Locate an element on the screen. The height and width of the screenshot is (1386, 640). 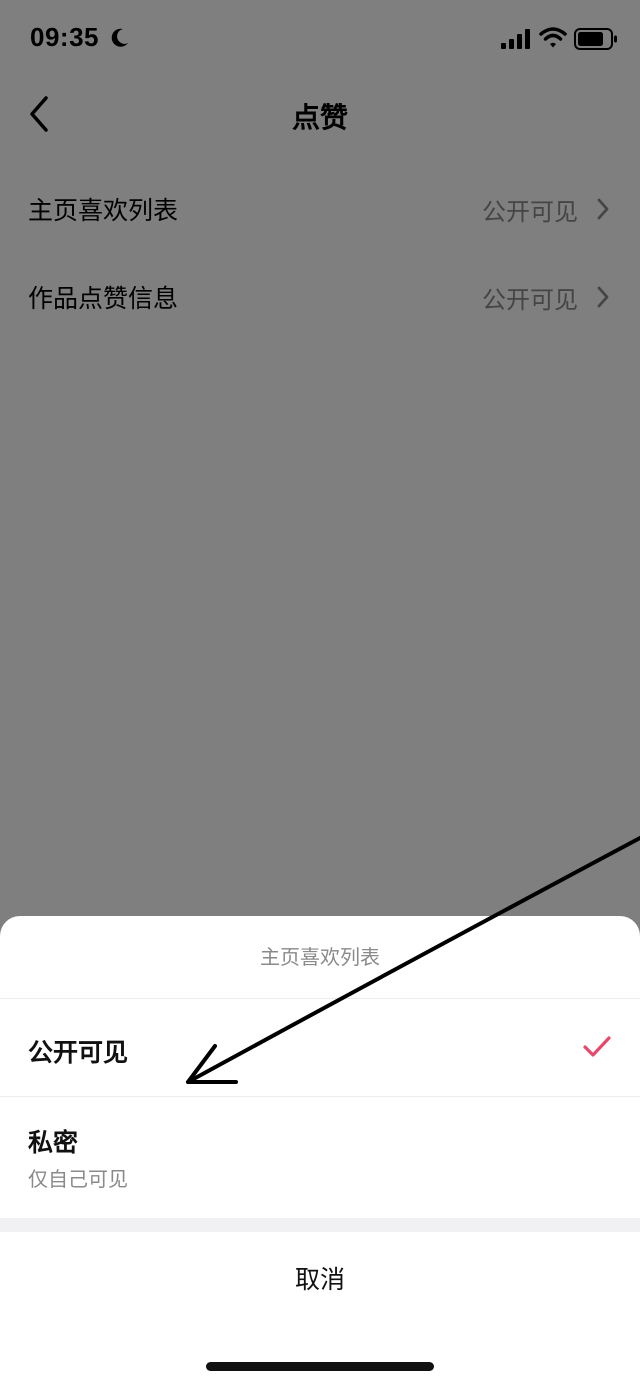
option-label: 私密 is located at coordinates (53, 1142).